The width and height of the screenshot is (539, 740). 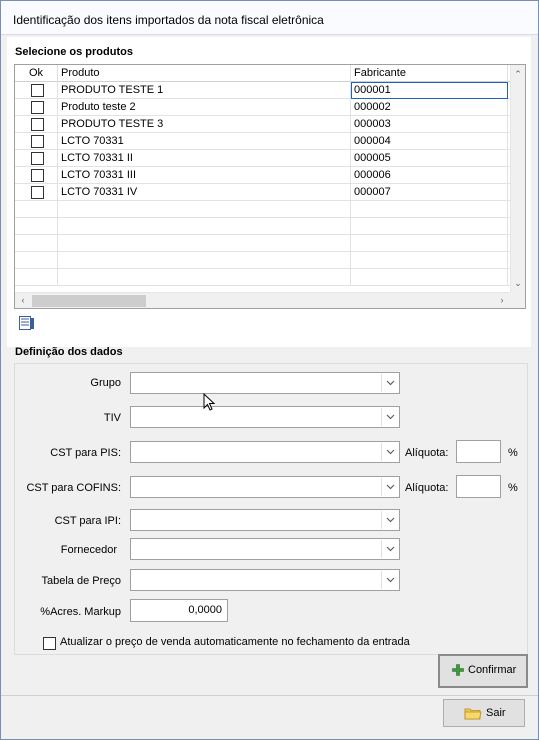 What do you see at coordinates (389, 580) in the screenshot?
I see `tabela-preco-dropdown-button` at bounding box center [389, 580].